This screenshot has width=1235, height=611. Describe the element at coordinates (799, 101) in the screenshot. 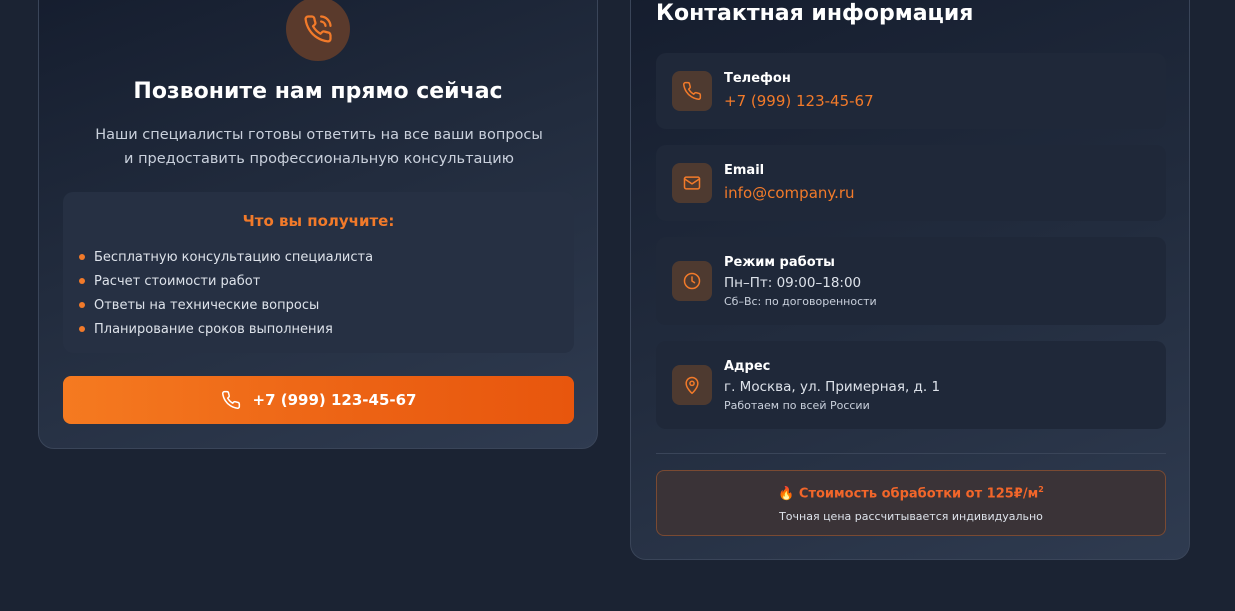

I see `phone-link: +7 (999) 123-45-67` at that location.